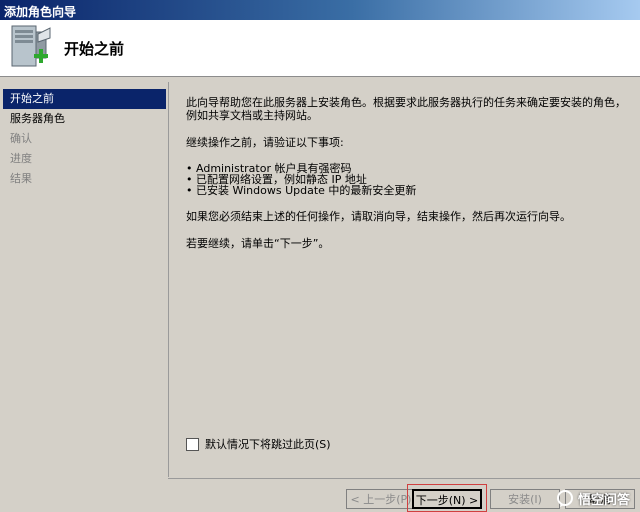  Describe the element at coordinates (21, 178) in the screenshot. I see `step-results: 结果` at that location.